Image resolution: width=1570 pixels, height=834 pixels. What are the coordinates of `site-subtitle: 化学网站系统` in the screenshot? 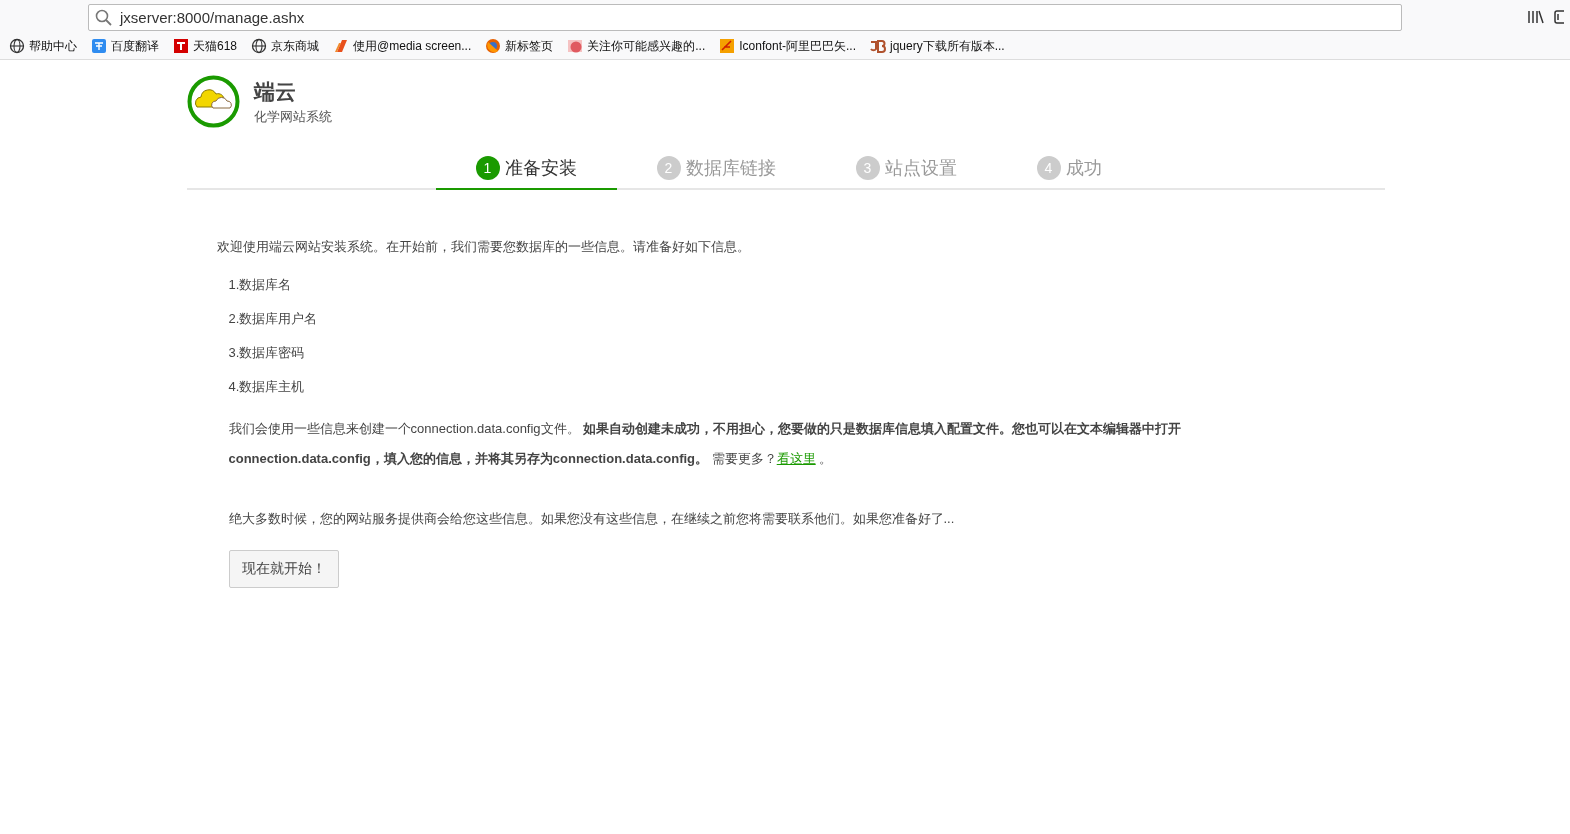 It's located at (292, 116).